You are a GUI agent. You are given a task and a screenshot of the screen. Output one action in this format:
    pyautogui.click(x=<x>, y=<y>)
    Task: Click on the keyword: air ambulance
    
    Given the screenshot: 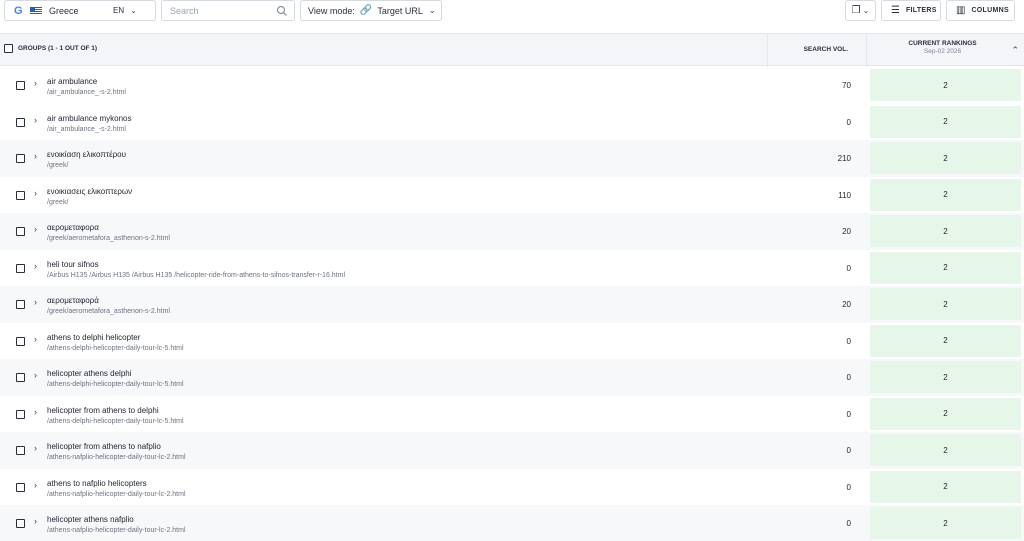 What is the action you would take?
    pyautogui.click(x=72, y=81)
    